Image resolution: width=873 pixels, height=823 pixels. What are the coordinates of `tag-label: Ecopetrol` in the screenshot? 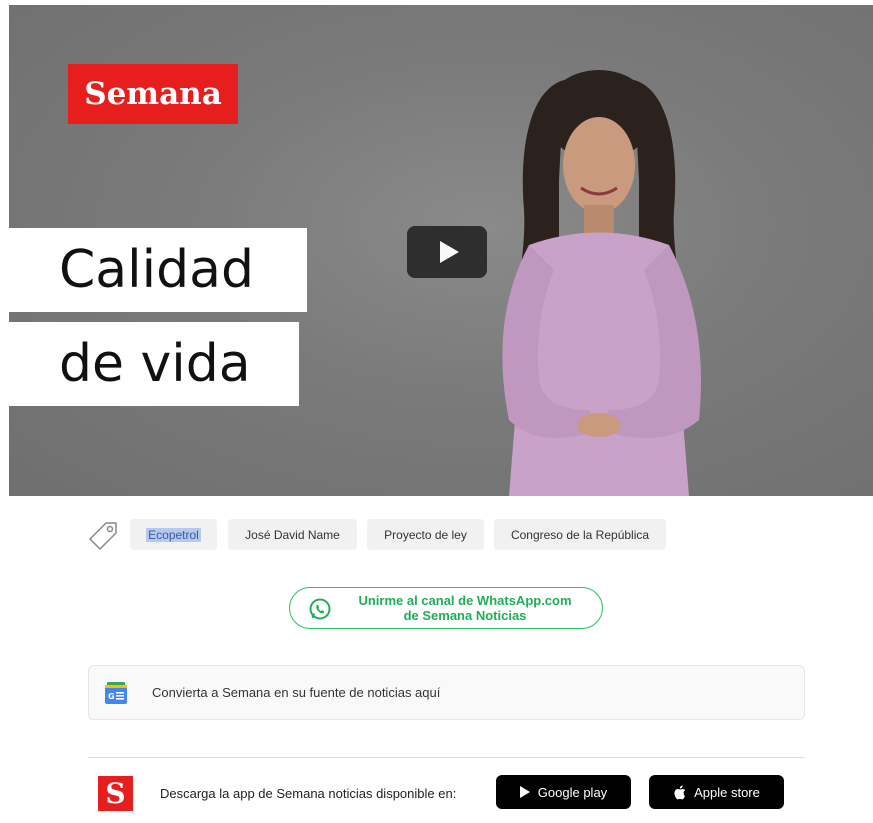 It's located at (173, 534).